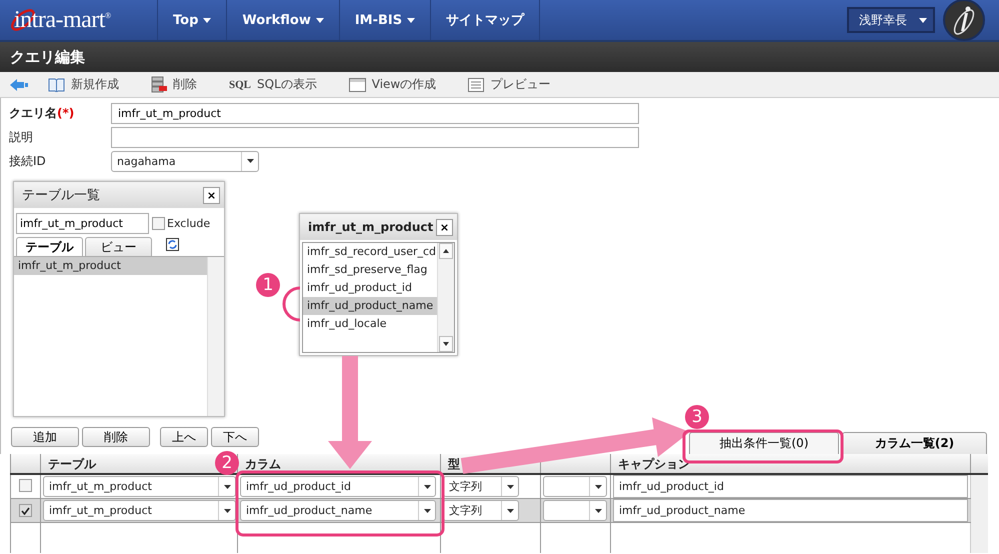 This screenshot has width=999, height=554. I want to click on nav-menu-item: Top, so click(193, 20).